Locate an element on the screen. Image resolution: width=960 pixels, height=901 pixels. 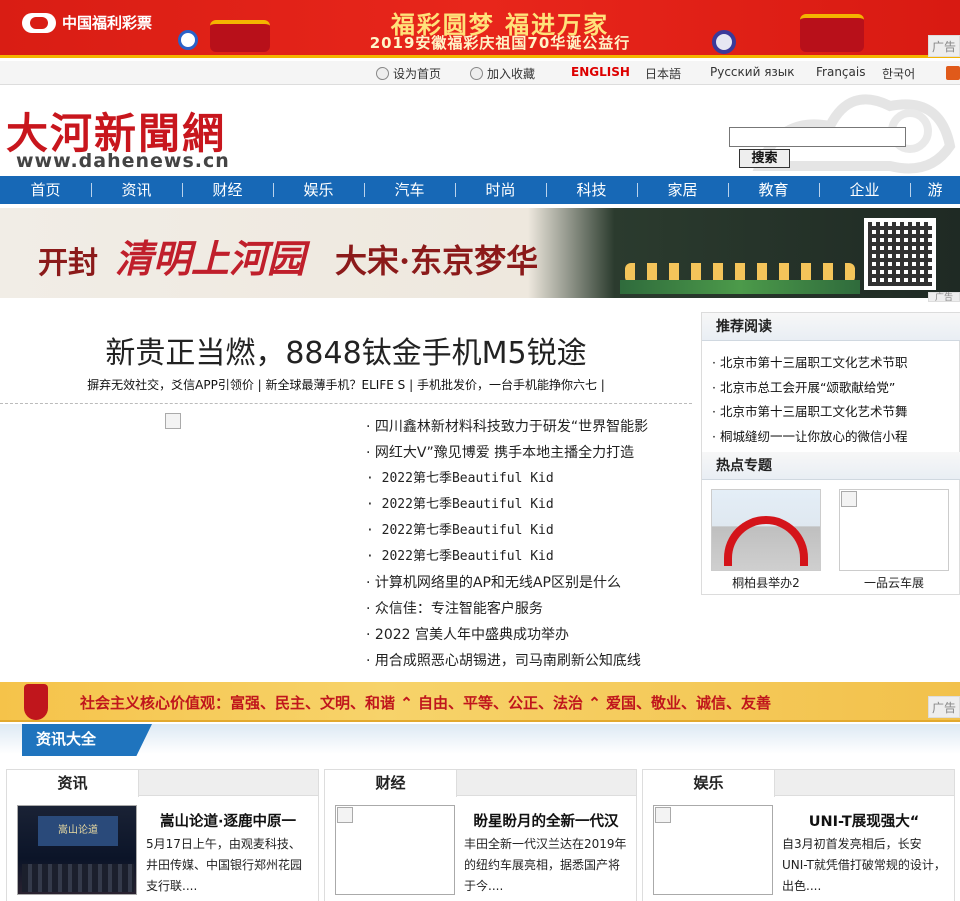
column-headline: UNI-T展现强大“ is located at coordinates (864, 820).